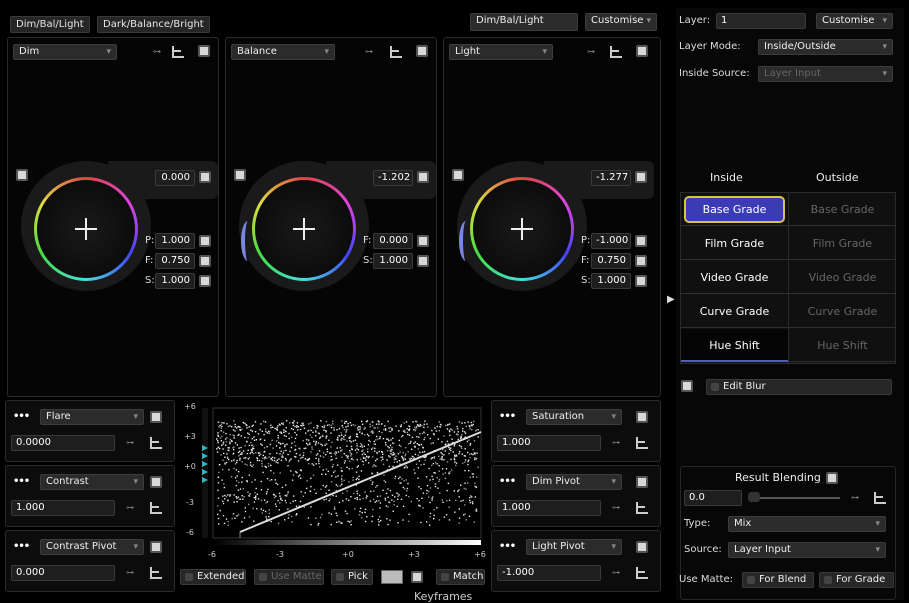  Describe the element at coordinates (248, 241) in the screenshot. I see `balance-arc-indicator` at that location.